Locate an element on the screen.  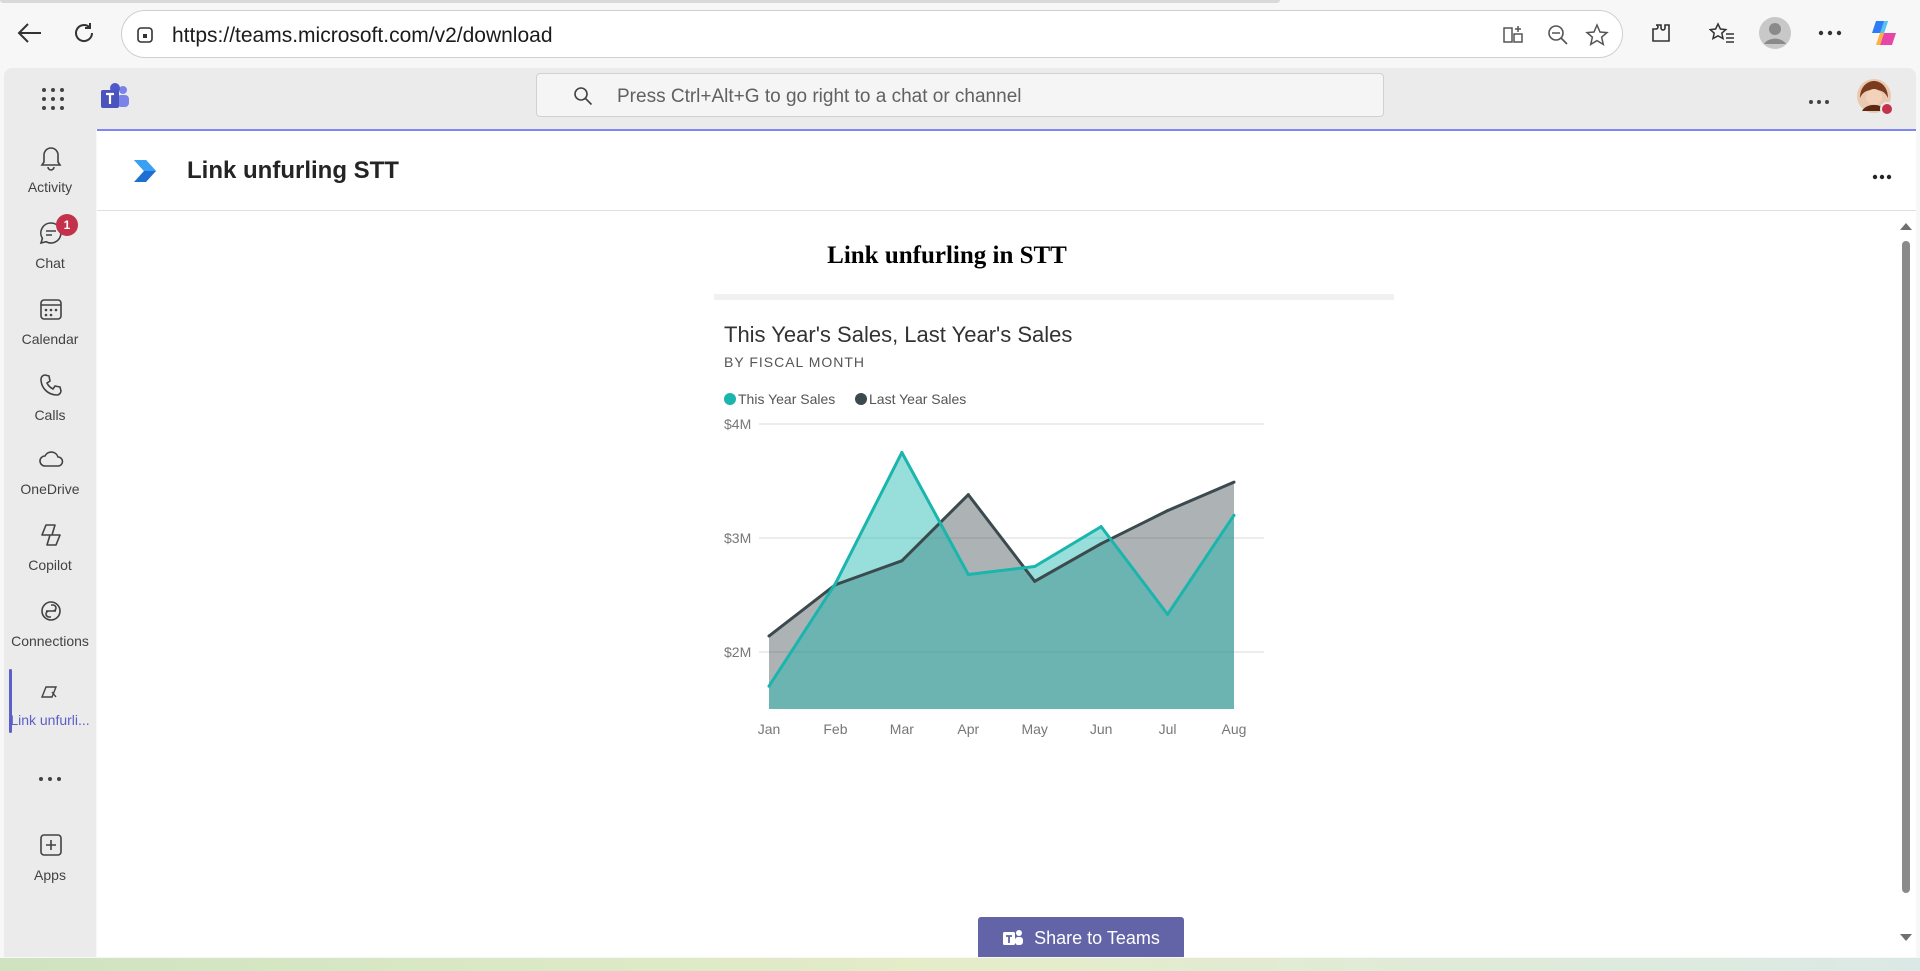
x-tick-label: Feb is located at coordinates (835, 729).